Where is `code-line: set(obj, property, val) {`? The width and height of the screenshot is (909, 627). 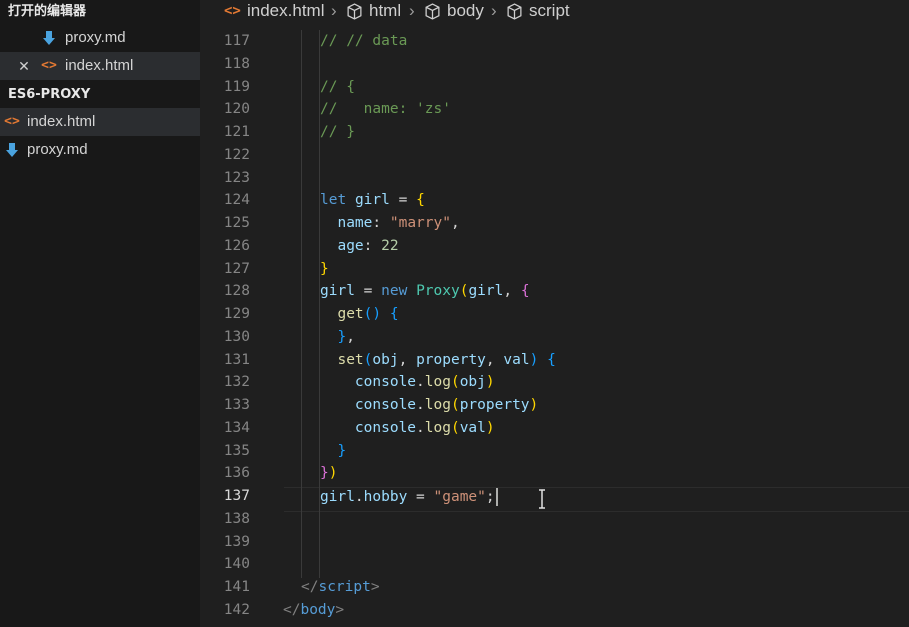 code-line: set(obj, property, val) { is located at coordinates (438, 359).